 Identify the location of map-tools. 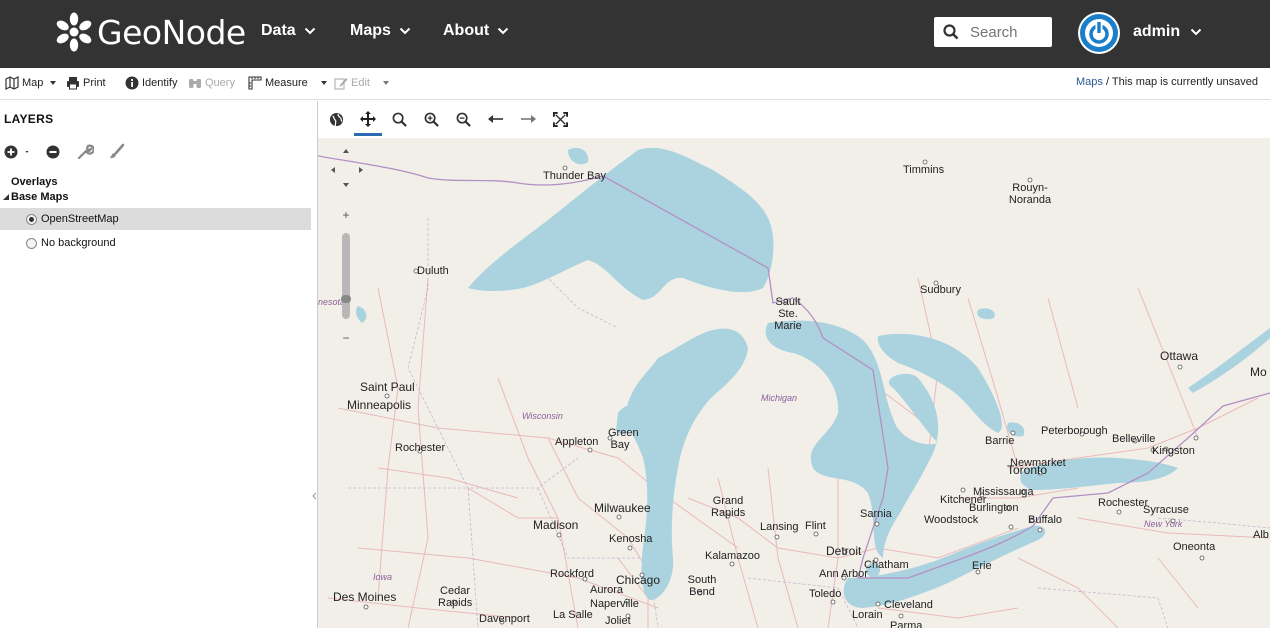
(794, 119).